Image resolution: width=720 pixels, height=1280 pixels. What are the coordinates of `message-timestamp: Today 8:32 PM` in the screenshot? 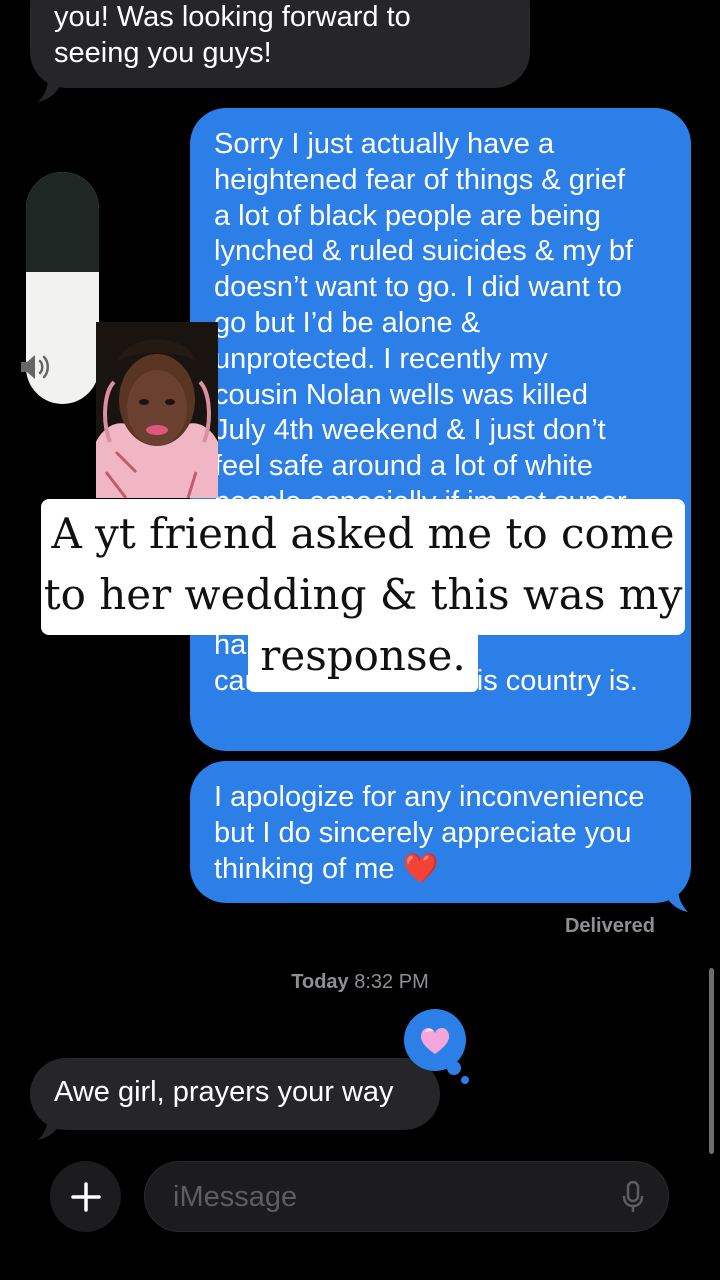 It's located at (360, 982).